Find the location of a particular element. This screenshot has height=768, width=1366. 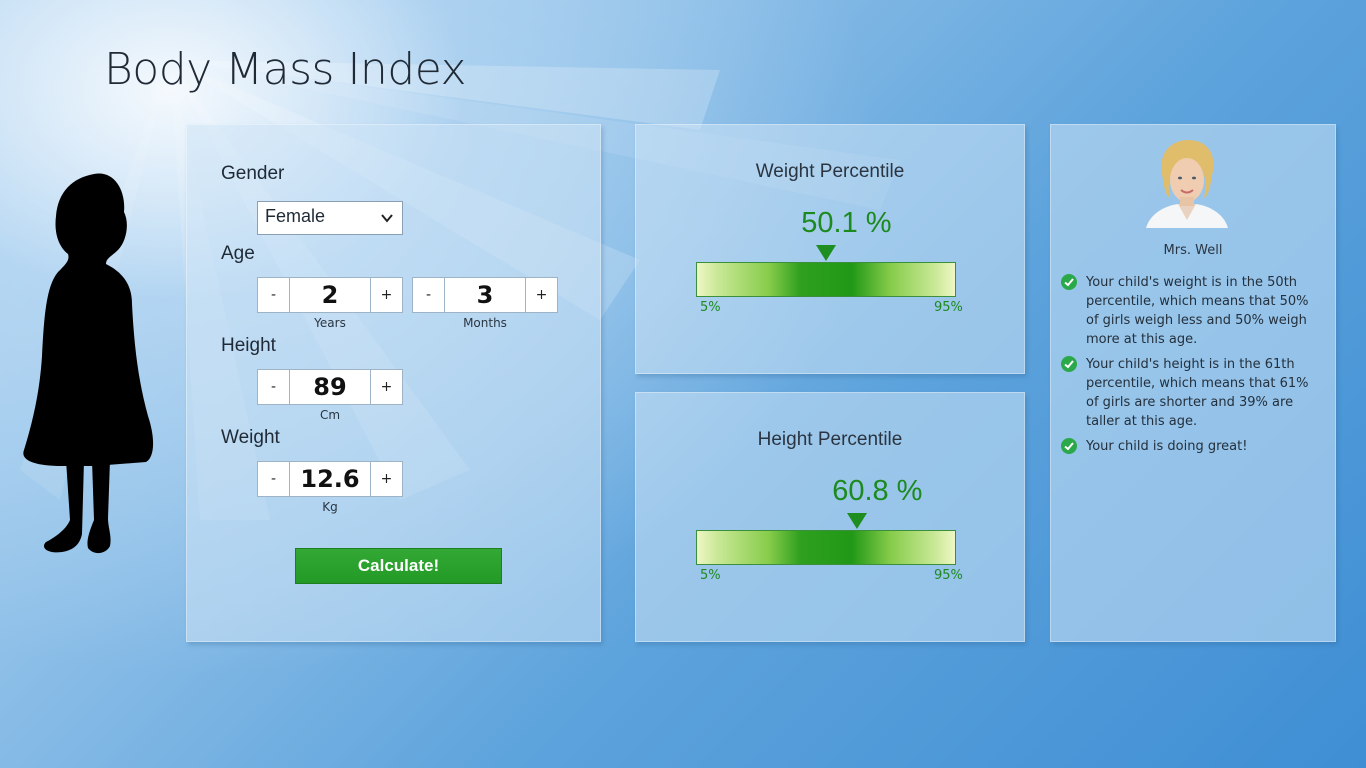

child-silhouette-image is located at coordinates (88, 363).